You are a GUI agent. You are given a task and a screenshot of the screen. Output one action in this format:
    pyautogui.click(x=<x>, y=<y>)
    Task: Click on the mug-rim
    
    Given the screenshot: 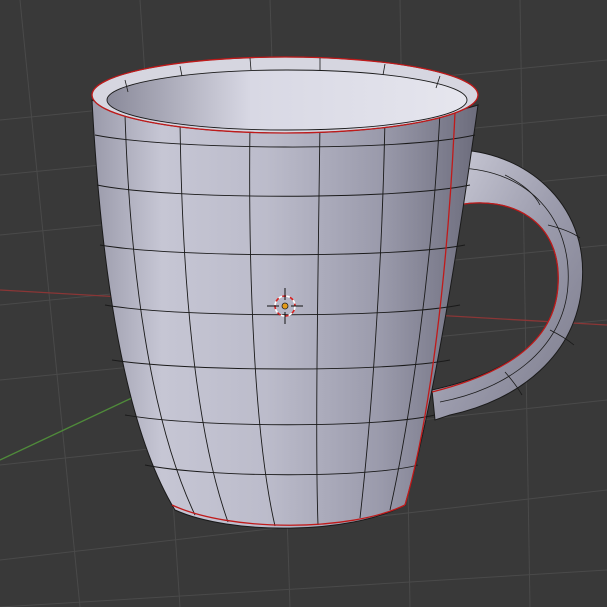 What is the action you would take?
    pyautogui.click(x=285, y=95)
    